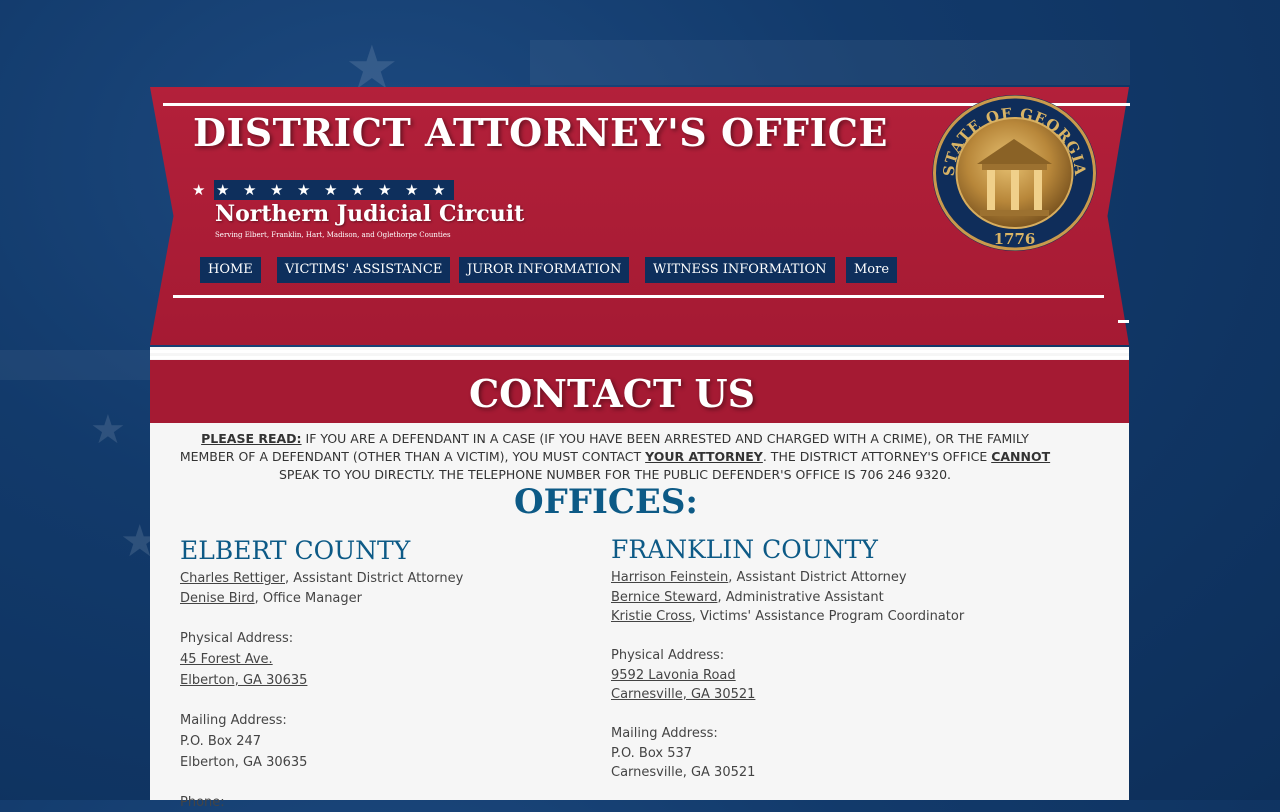  What do you see at coordinates (1014, 173) in the screenshot?
I see `georgia-seal-logo: STATE OF GEORGIA 1776` at bounding box center [1014, 173].